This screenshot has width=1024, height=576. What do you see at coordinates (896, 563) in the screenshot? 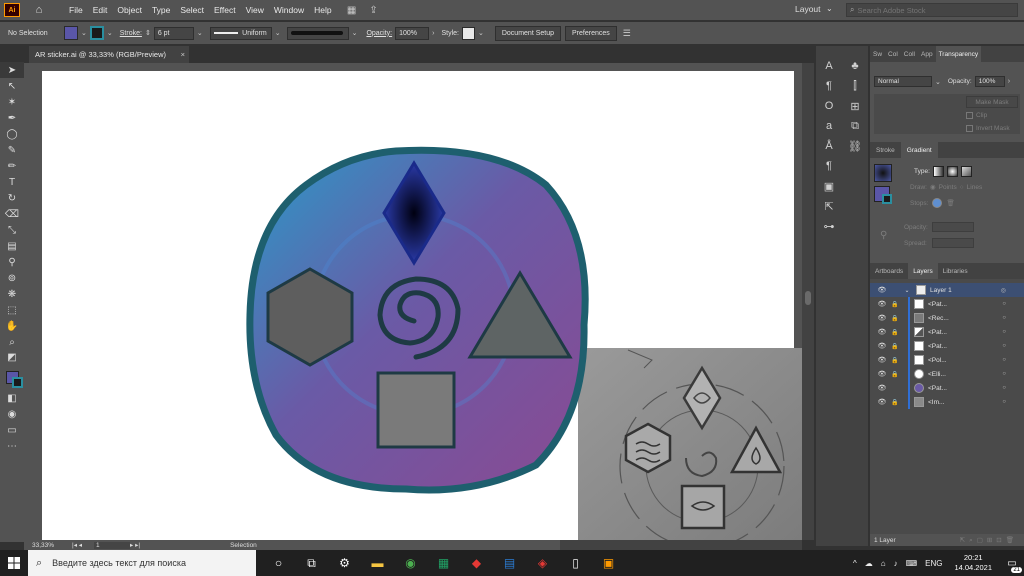
I see `volume-icon: ♪` at bounding box center [896, 563].